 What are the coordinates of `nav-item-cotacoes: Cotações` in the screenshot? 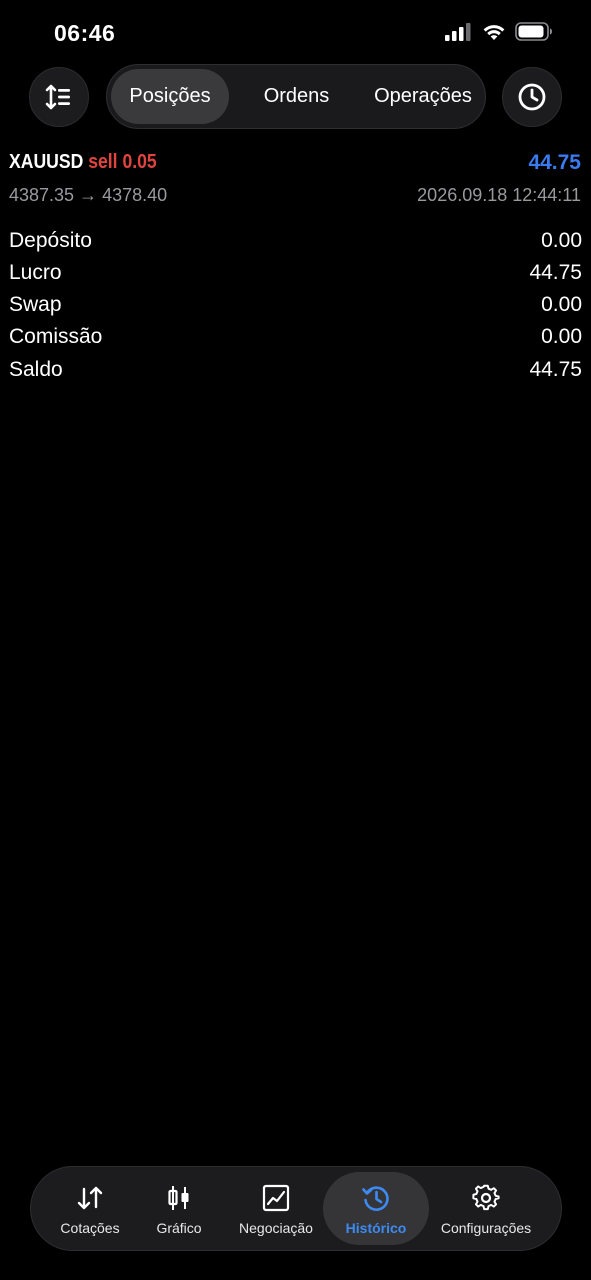 It's located at (90, 1208).